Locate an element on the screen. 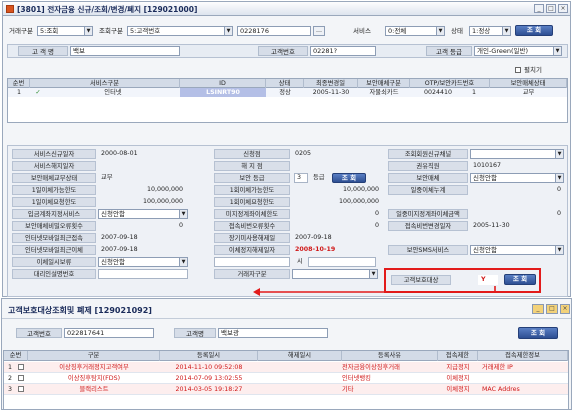  customer-grade-label: 고객 등급 is located at coordinates (449, 51).